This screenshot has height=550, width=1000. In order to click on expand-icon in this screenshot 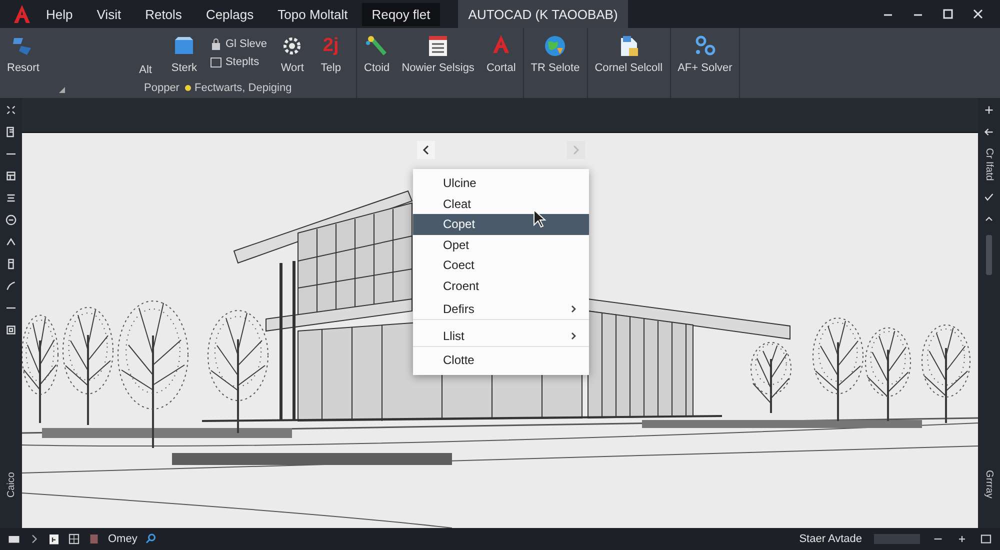, I will do `click(11, 110)`.